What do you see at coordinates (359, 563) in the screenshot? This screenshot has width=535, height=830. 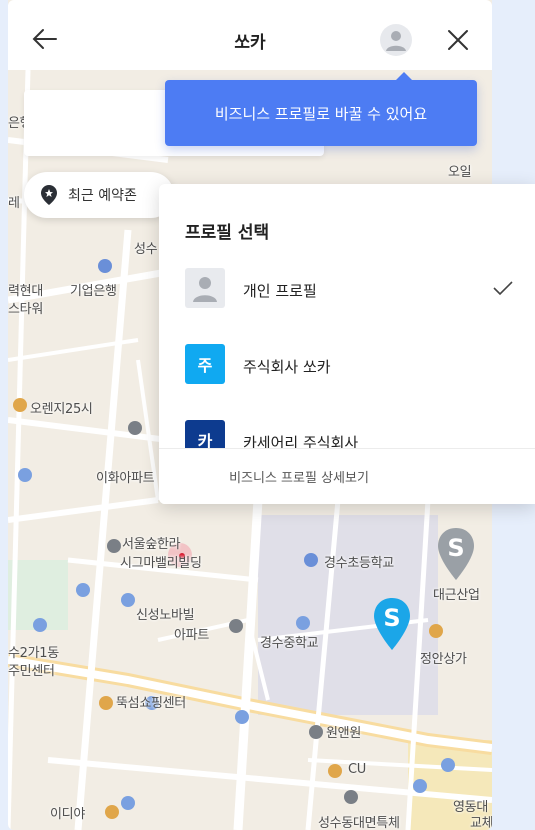 I see `map-label-gyeongsu-elem: 경수초등학교` at bounding box center [359, 563].